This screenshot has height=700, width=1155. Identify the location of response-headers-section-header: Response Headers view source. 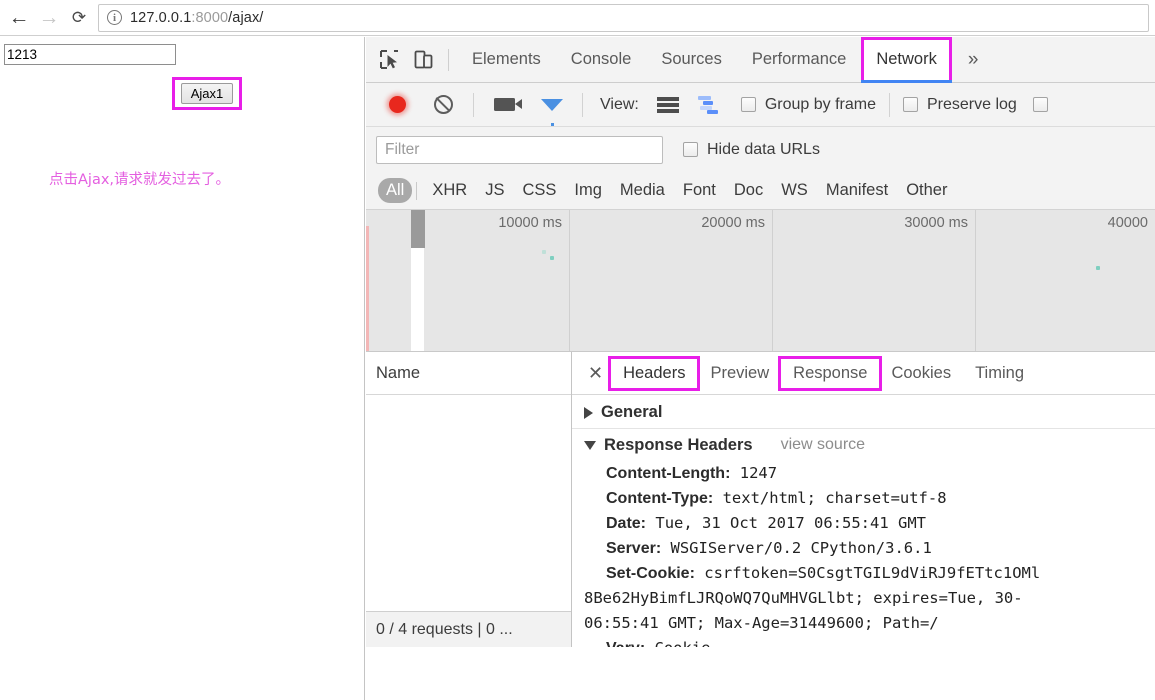
(863, 445).